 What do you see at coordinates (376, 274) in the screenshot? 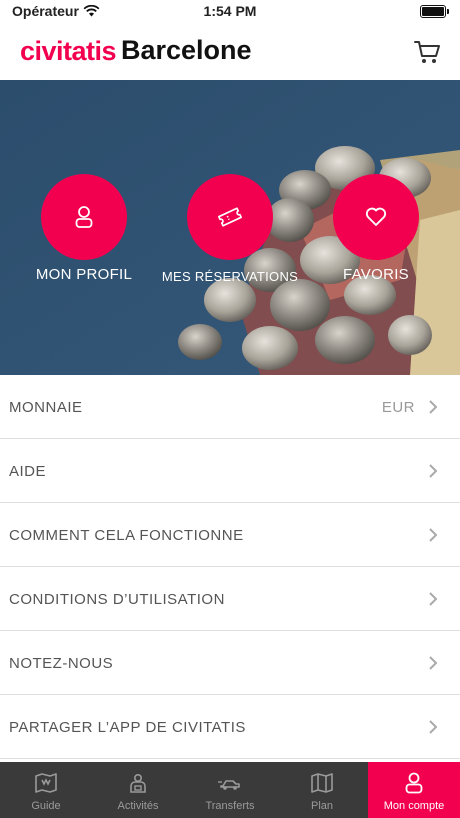
I see `favorites-label: FAVORIS` at bounding box center [376, 274].